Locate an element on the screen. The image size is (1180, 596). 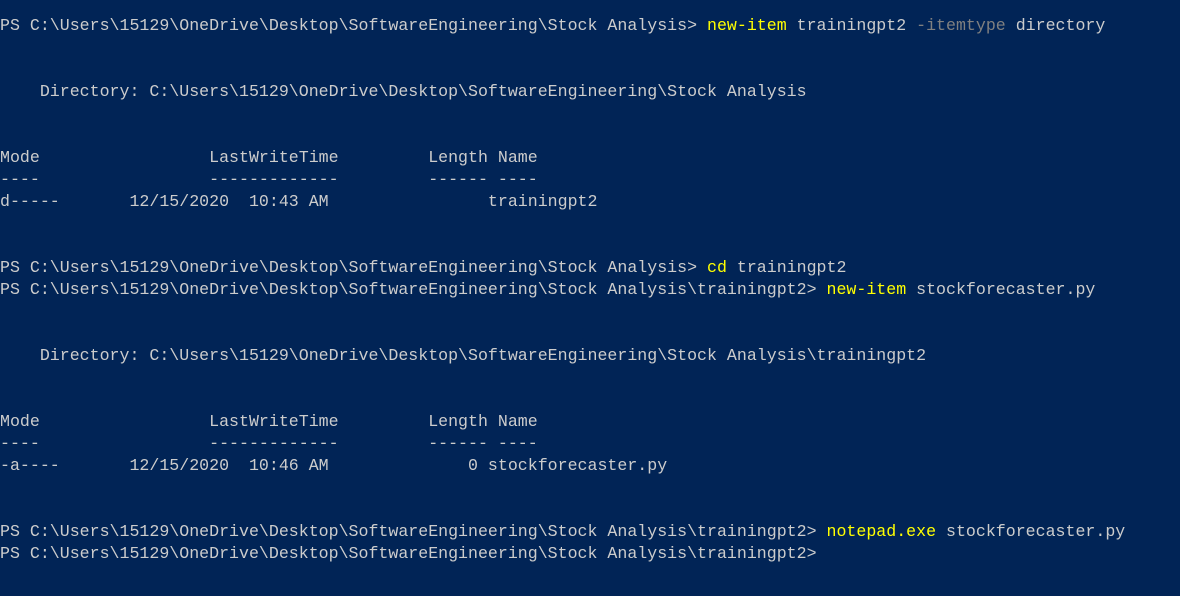
terminal-line: d----- 12/15/2020 10:43 AM trainingpt2 is located at coordinates (590, 202).